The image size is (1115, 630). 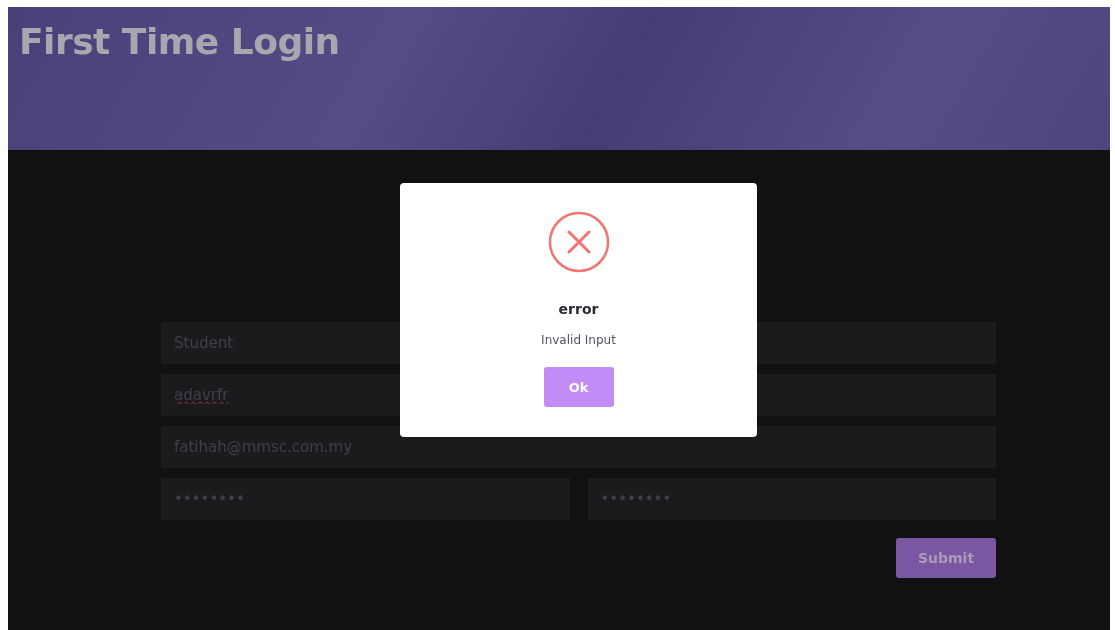 I want to click on page-title: First Time Login, so click(x=180, y=41).